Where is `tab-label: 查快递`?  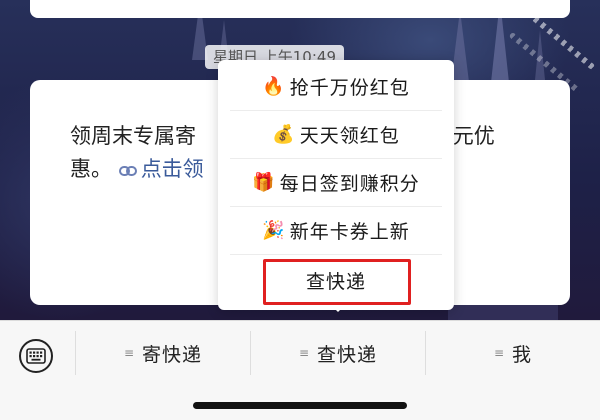 tab-label: 查快递 is located at coordinates (347, 354).